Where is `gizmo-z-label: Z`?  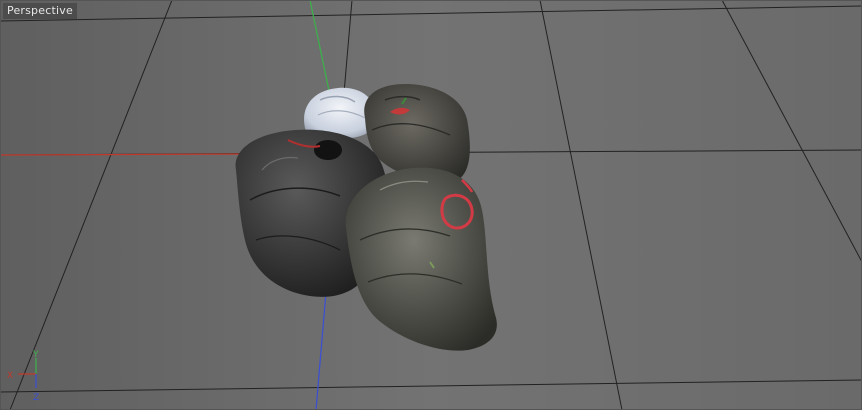 gizmo-z-label: Z is located at coordinates (36, 398).